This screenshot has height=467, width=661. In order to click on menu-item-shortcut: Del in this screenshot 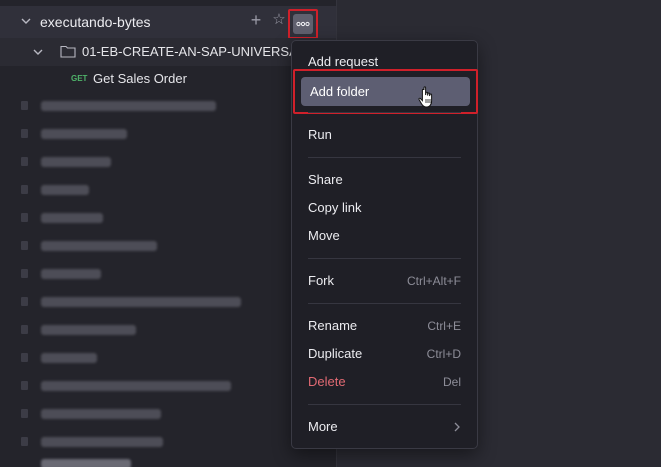, I will do `click(451, 382)`.